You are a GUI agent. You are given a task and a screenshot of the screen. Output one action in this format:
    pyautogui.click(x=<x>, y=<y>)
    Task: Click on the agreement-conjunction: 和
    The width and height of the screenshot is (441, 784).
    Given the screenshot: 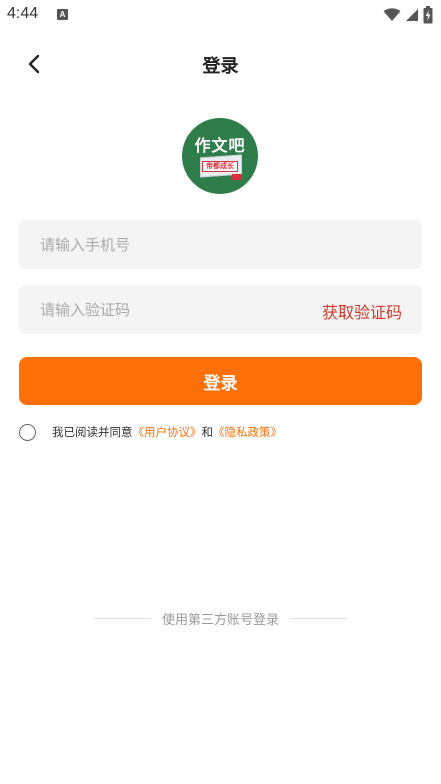 What is the action you would take?
    pyautogui.click(x=207, y=432)
    